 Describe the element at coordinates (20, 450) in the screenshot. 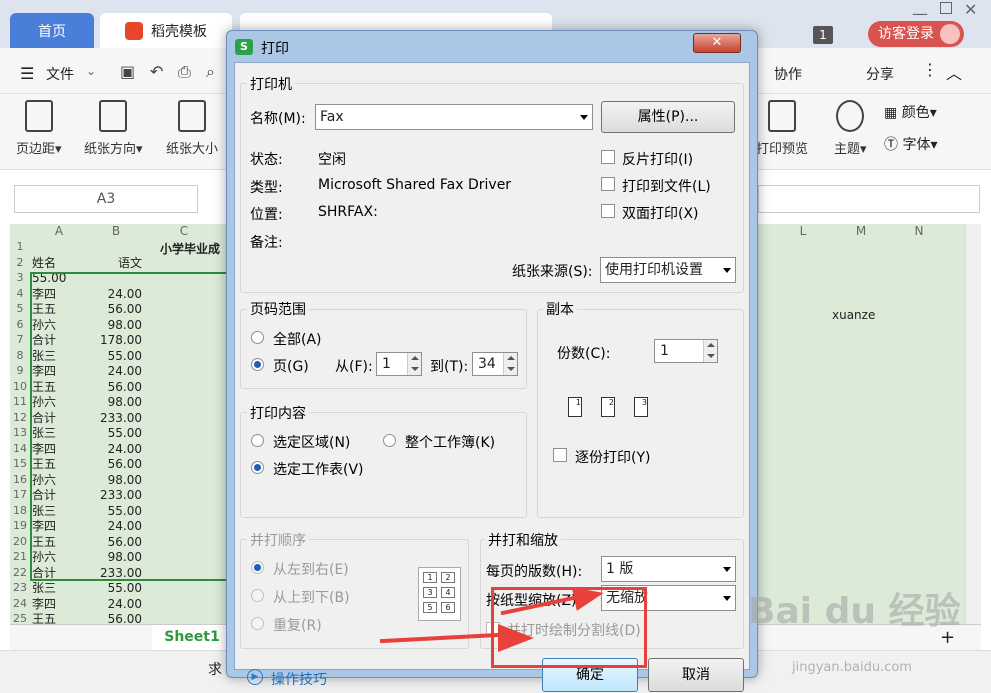

I see `row-header: 14` at that location.